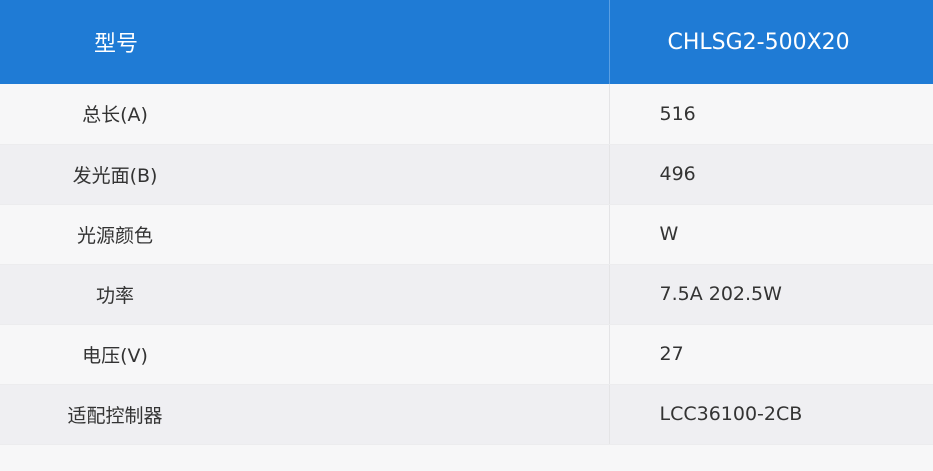 The width and height of the screenshot is (933, 471). I want to click on header-model-label: 型号, so click(305, 42).